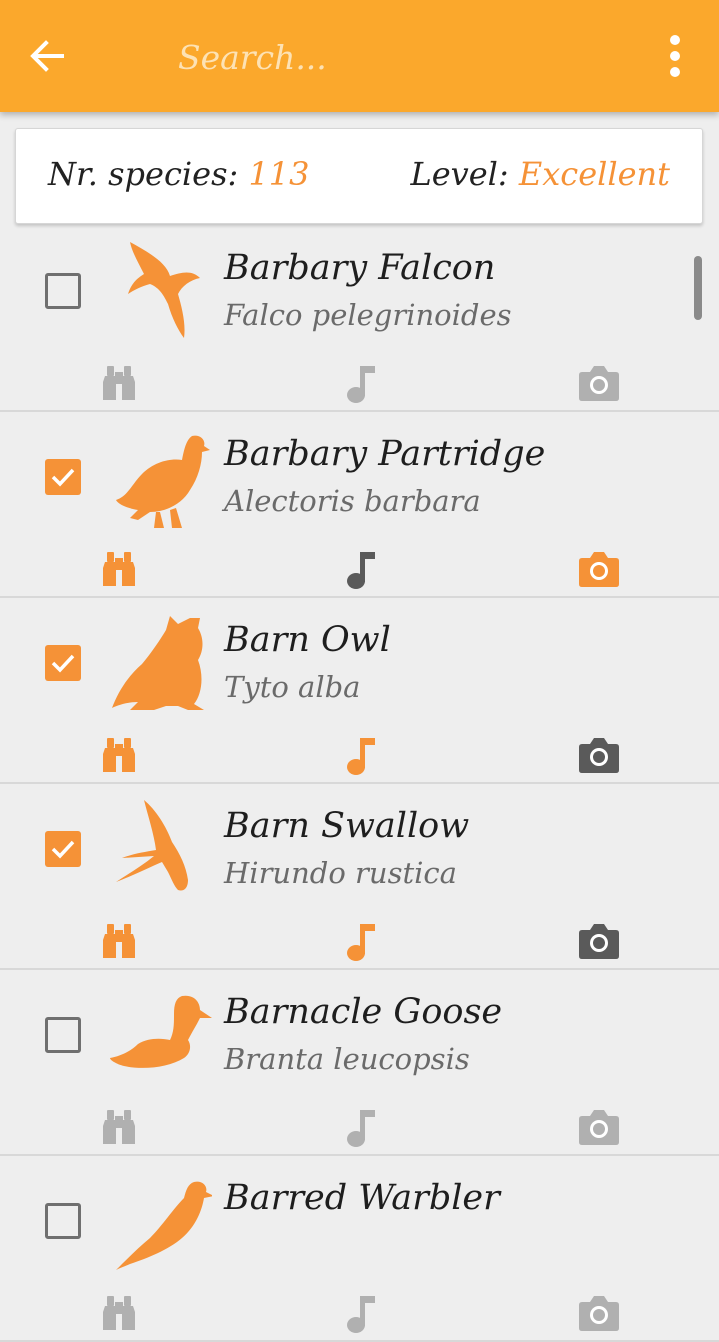 This screenshot has width=719, height=1342. Describe the element at coordinates (360, 268) in the screenshot. I see `species-common-name: Barbary Falcon` at that location.